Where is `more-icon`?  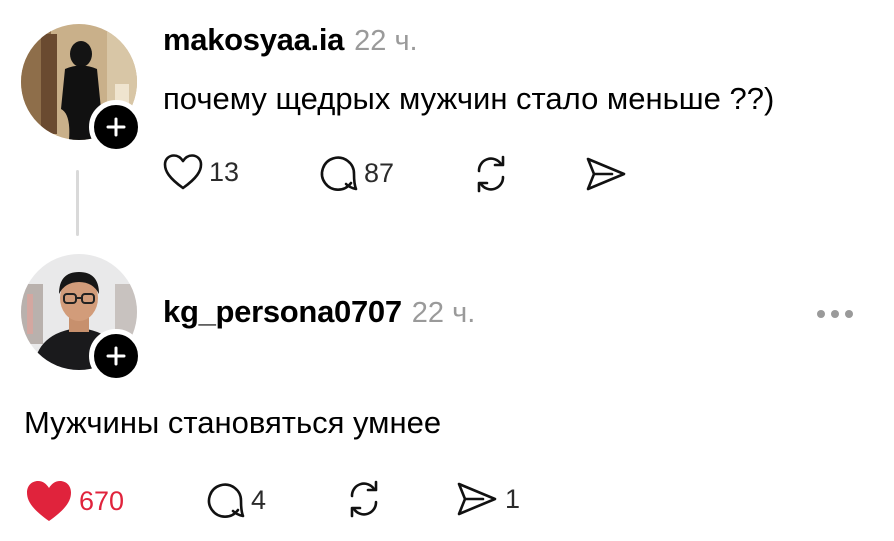
more-icon is located at coordinates (835, 314).